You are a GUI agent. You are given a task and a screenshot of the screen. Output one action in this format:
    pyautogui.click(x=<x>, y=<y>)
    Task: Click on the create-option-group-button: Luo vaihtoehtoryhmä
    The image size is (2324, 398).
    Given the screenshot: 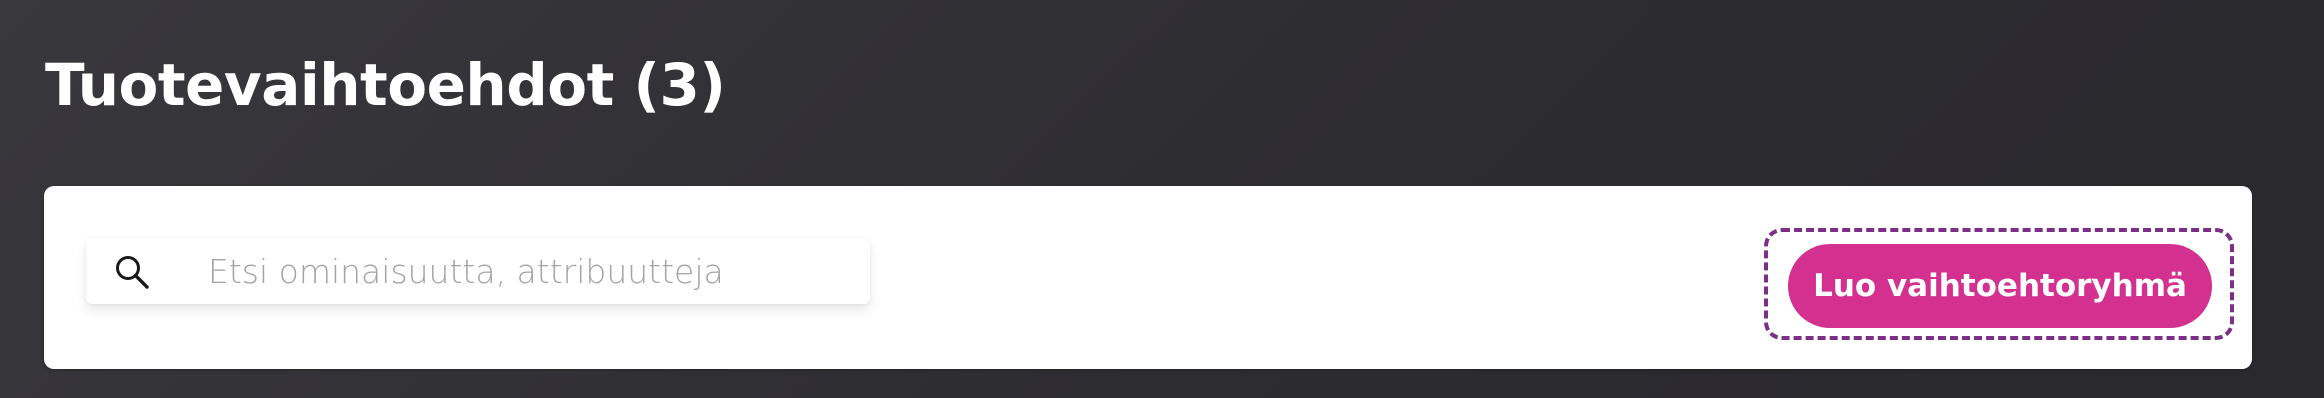 What is the action you would take?
    pyautogui.click(x=2000, y=286)
    